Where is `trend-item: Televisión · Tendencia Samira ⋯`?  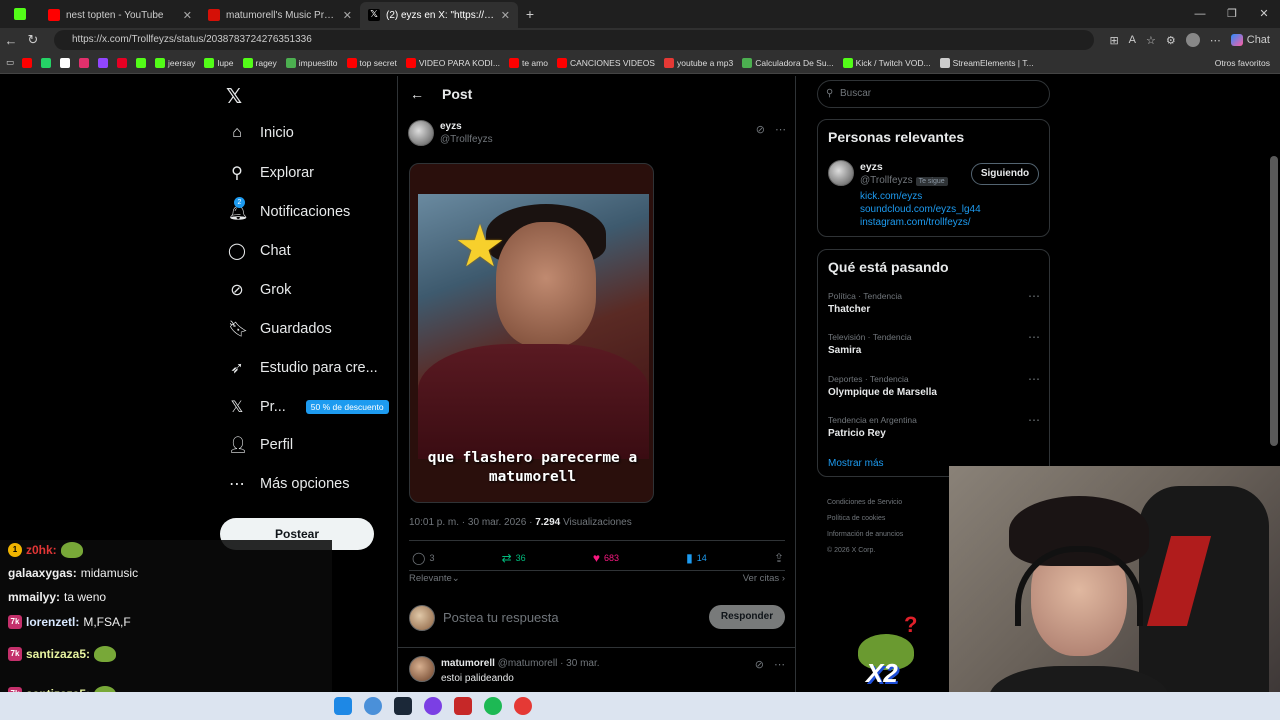 trend-item: Televisión · Tendencia Samira ⋯ is located at coordinates (934, 343).